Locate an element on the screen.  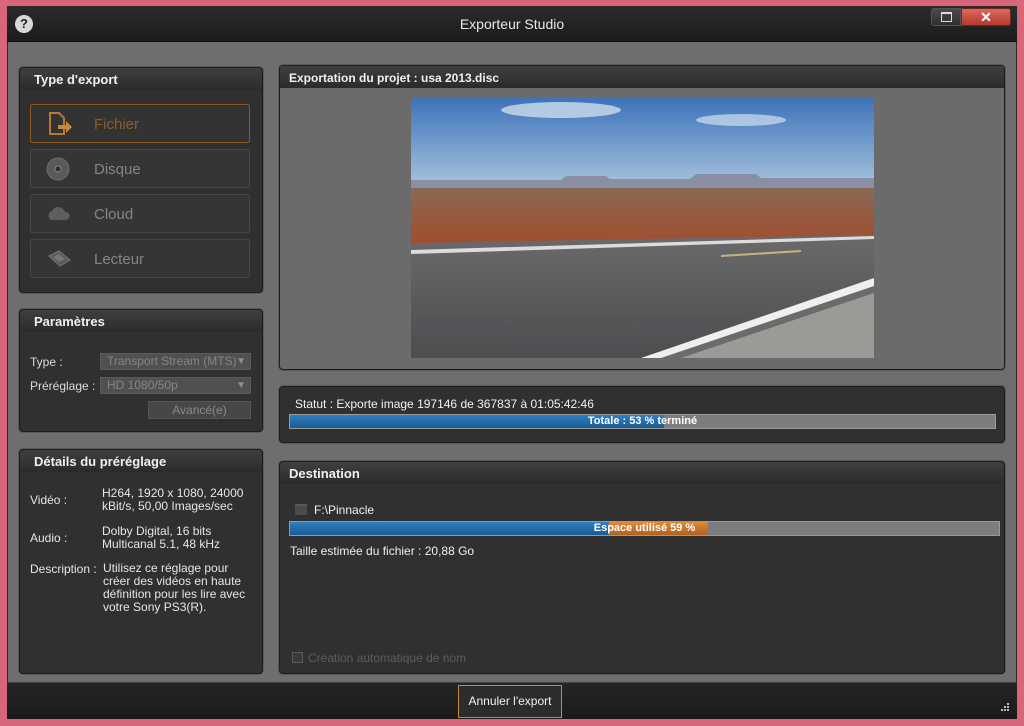
type-select-value: Transport Stream (MTS) is located at coordinates (172, 361).